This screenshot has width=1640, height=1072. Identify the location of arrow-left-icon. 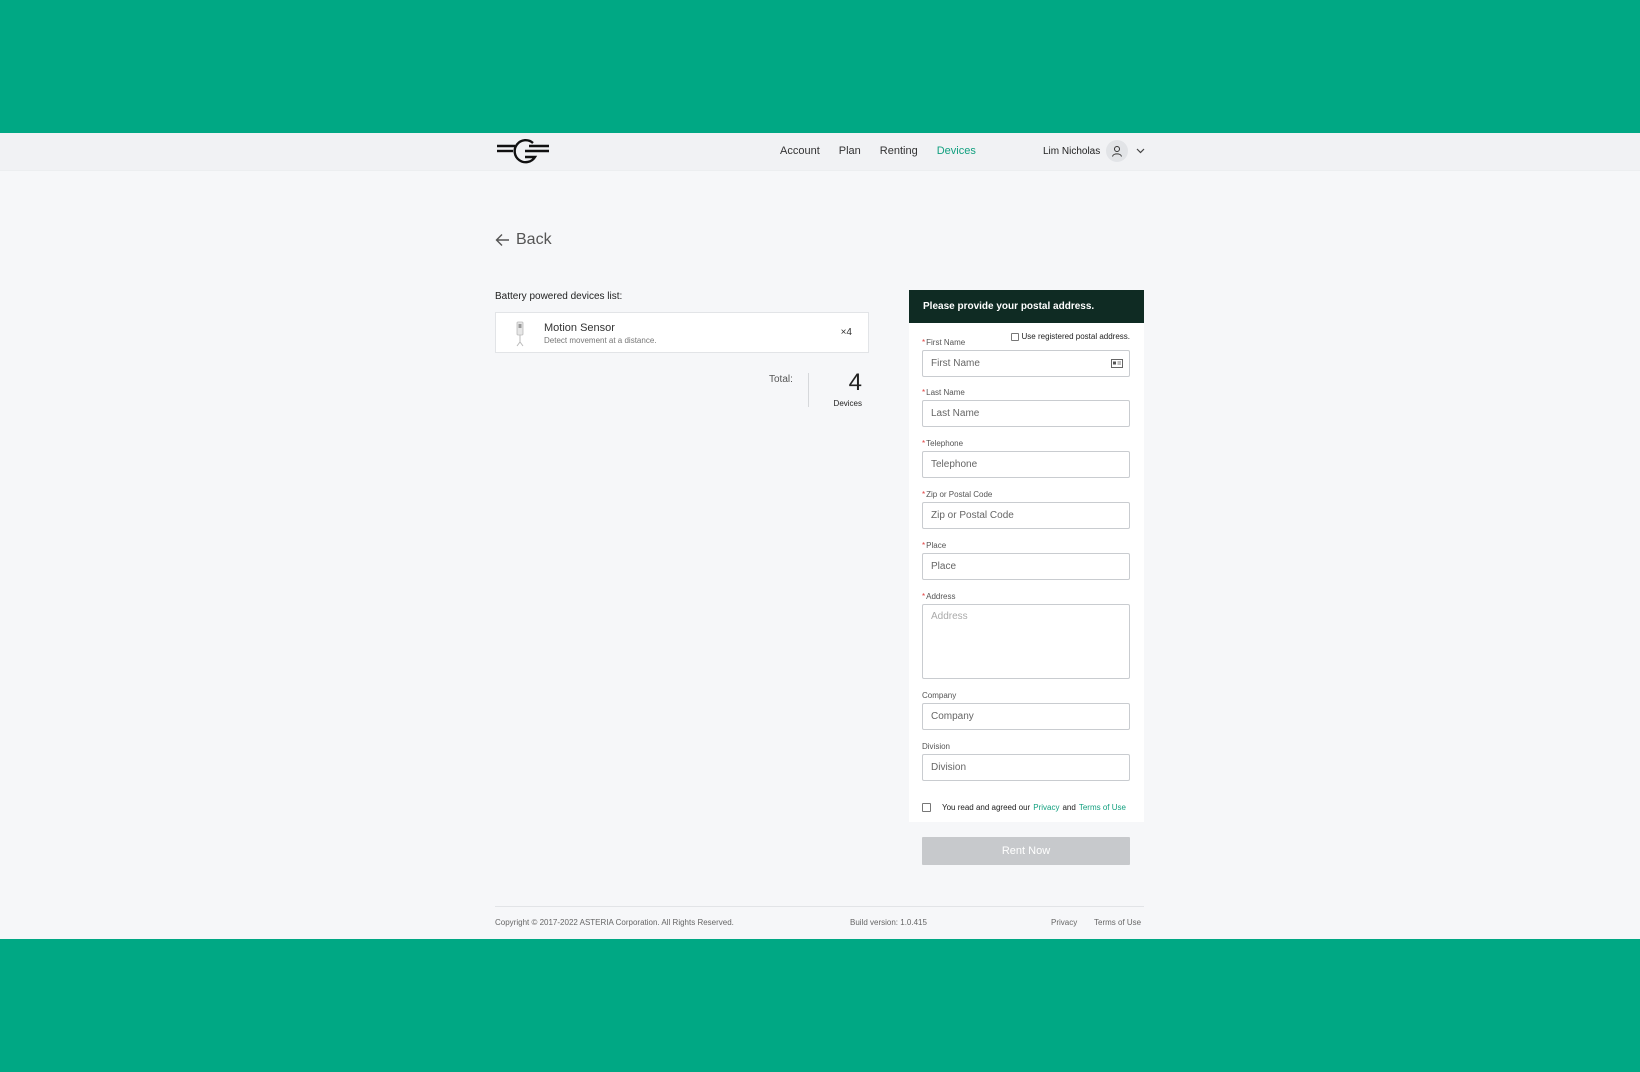
(502, 240).